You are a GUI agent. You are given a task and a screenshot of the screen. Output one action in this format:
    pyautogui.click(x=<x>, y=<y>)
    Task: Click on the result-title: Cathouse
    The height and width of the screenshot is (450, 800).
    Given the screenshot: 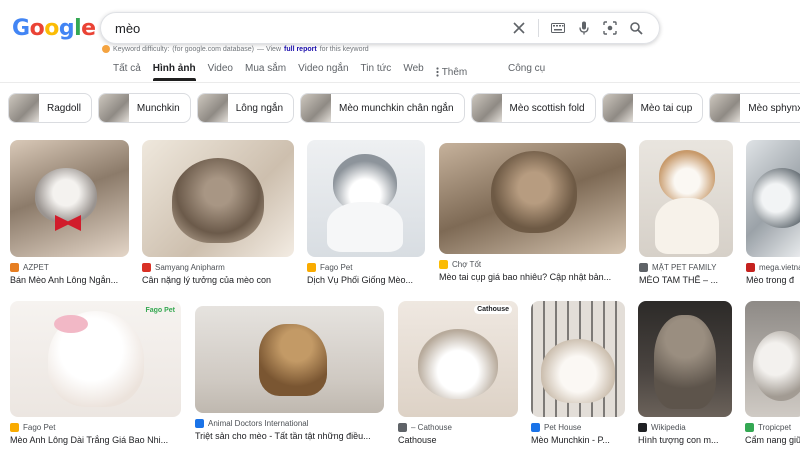 What is the action you would take?
    pyautogui.click(x=417, y=440)
    